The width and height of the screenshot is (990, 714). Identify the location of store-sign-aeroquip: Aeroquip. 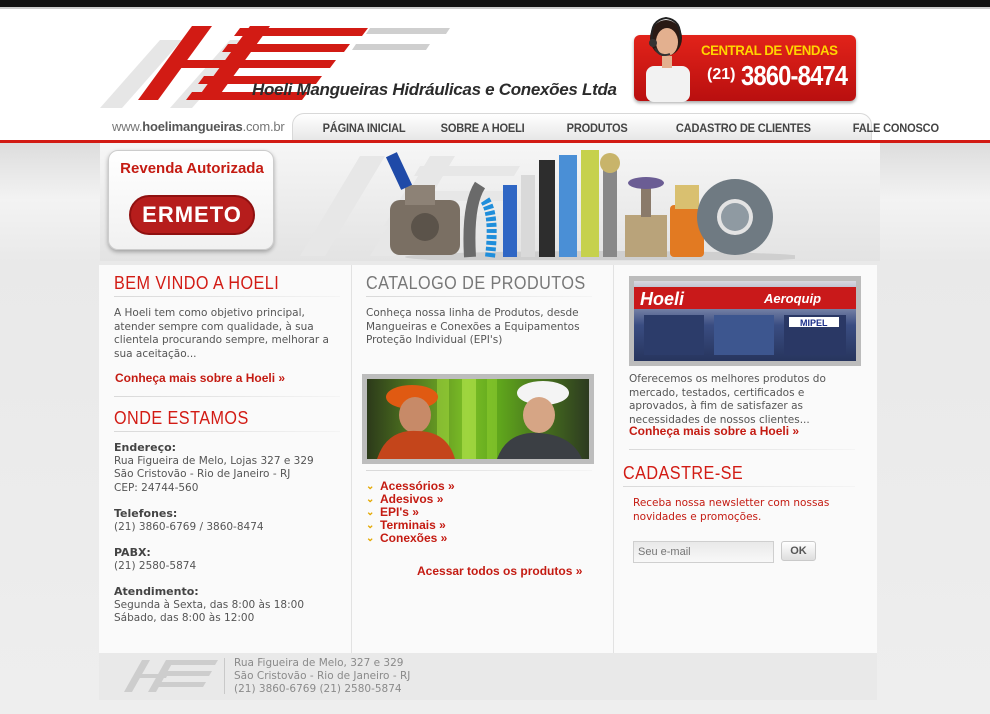
(792, 298).